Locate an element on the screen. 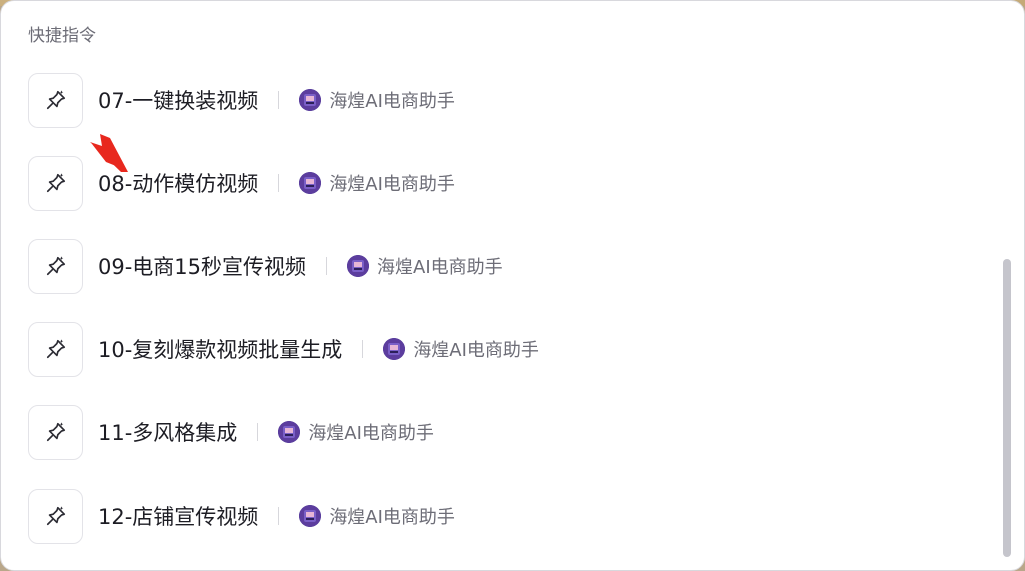  command-label: 09-电商15秒宣传视频 is located at coordinates (202, 267).